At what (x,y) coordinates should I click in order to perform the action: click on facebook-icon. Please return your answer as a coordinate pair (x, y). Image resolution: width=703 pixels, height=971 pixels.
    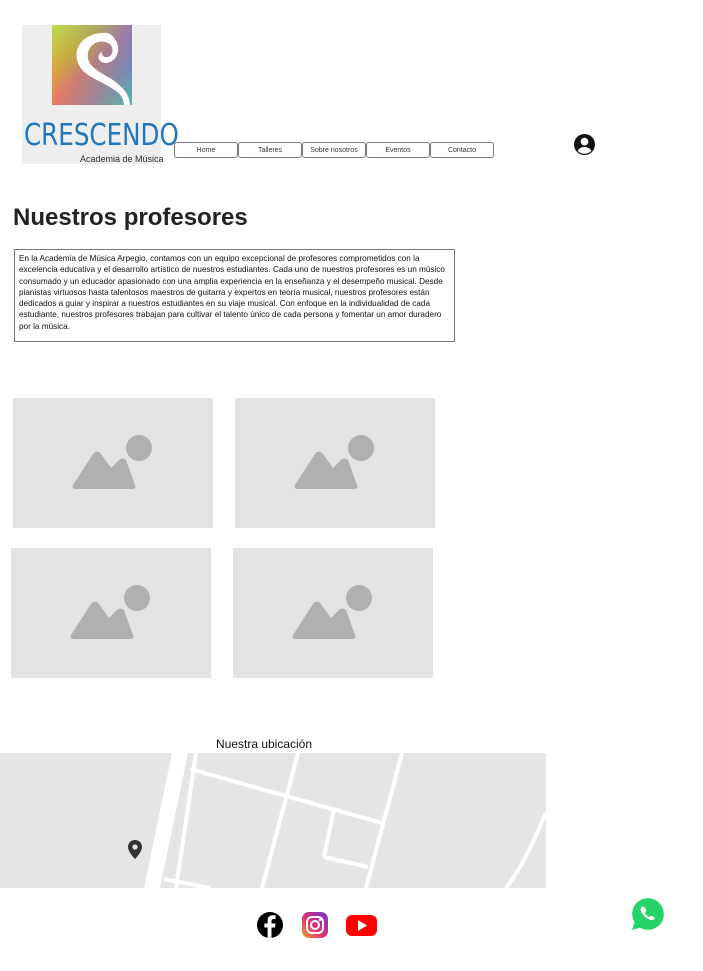
    Looking at the image, I should click on (270, 925).